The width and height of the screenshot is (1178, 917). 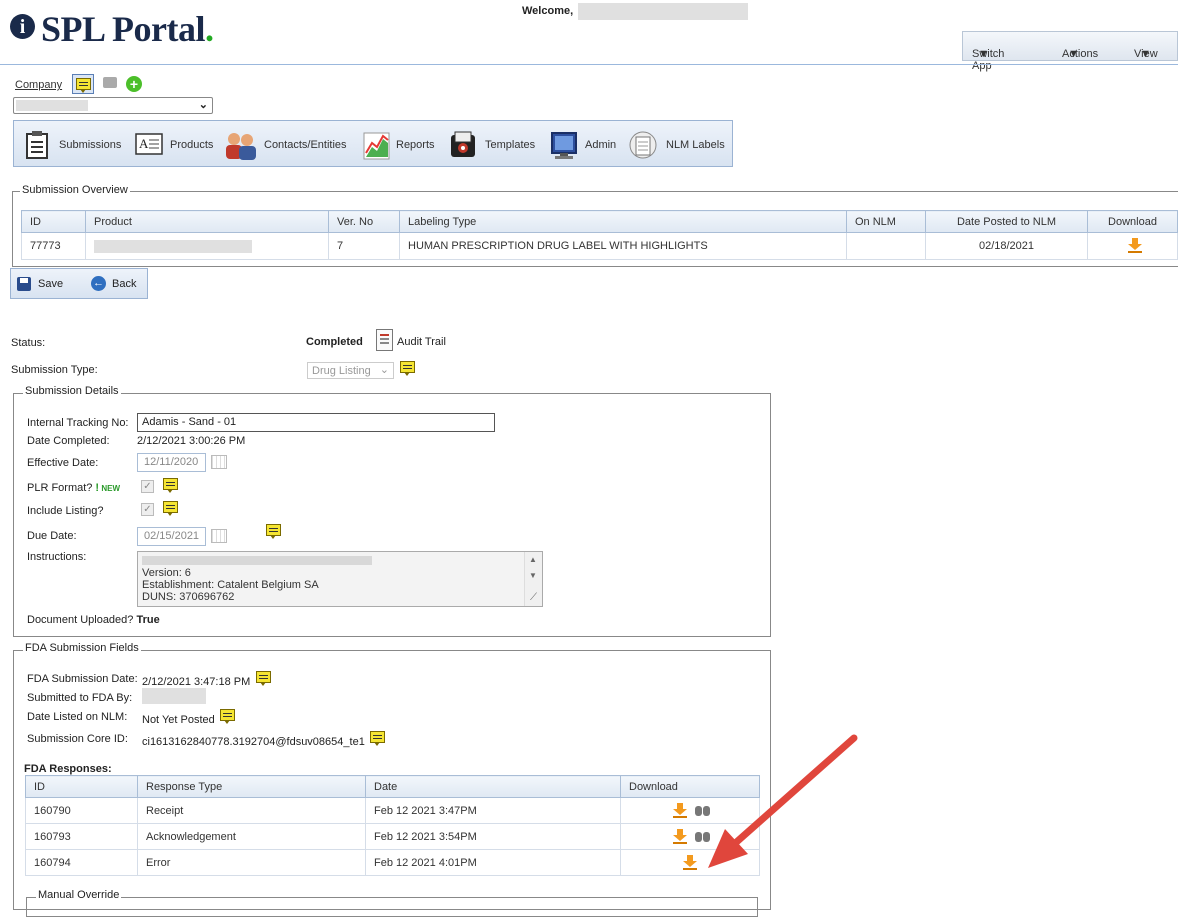 I want to click on effective-date-input: 12/11/2020, so click(x=171, y=462).